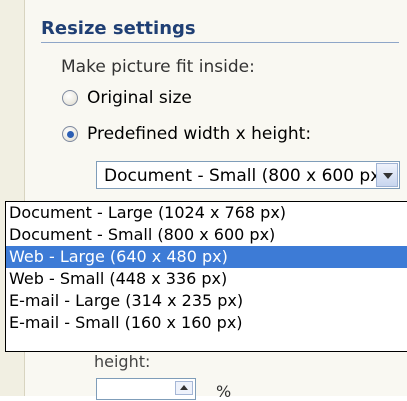 This screenshot has height=401, width=407. Describe the element at coordinates (206, 301) in the screenshot. I see `dropdown-option: E-mail - Large (314 x 235 px)` at that location.